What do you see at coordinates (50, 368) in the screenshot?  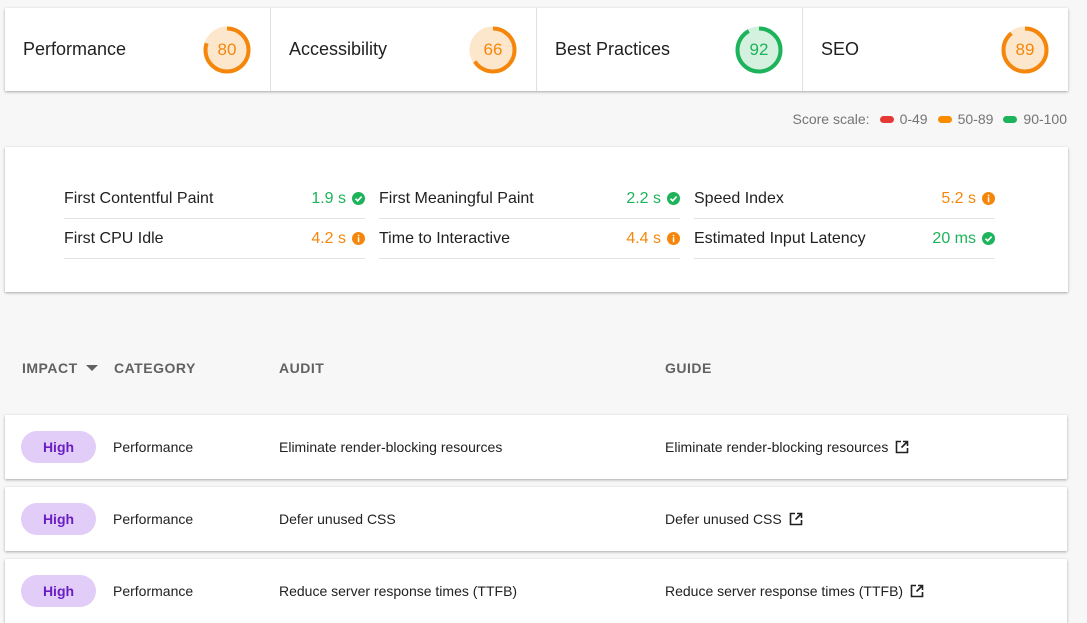 I see `impact-header-label: IMPACT` at bounding box center [50, 368].